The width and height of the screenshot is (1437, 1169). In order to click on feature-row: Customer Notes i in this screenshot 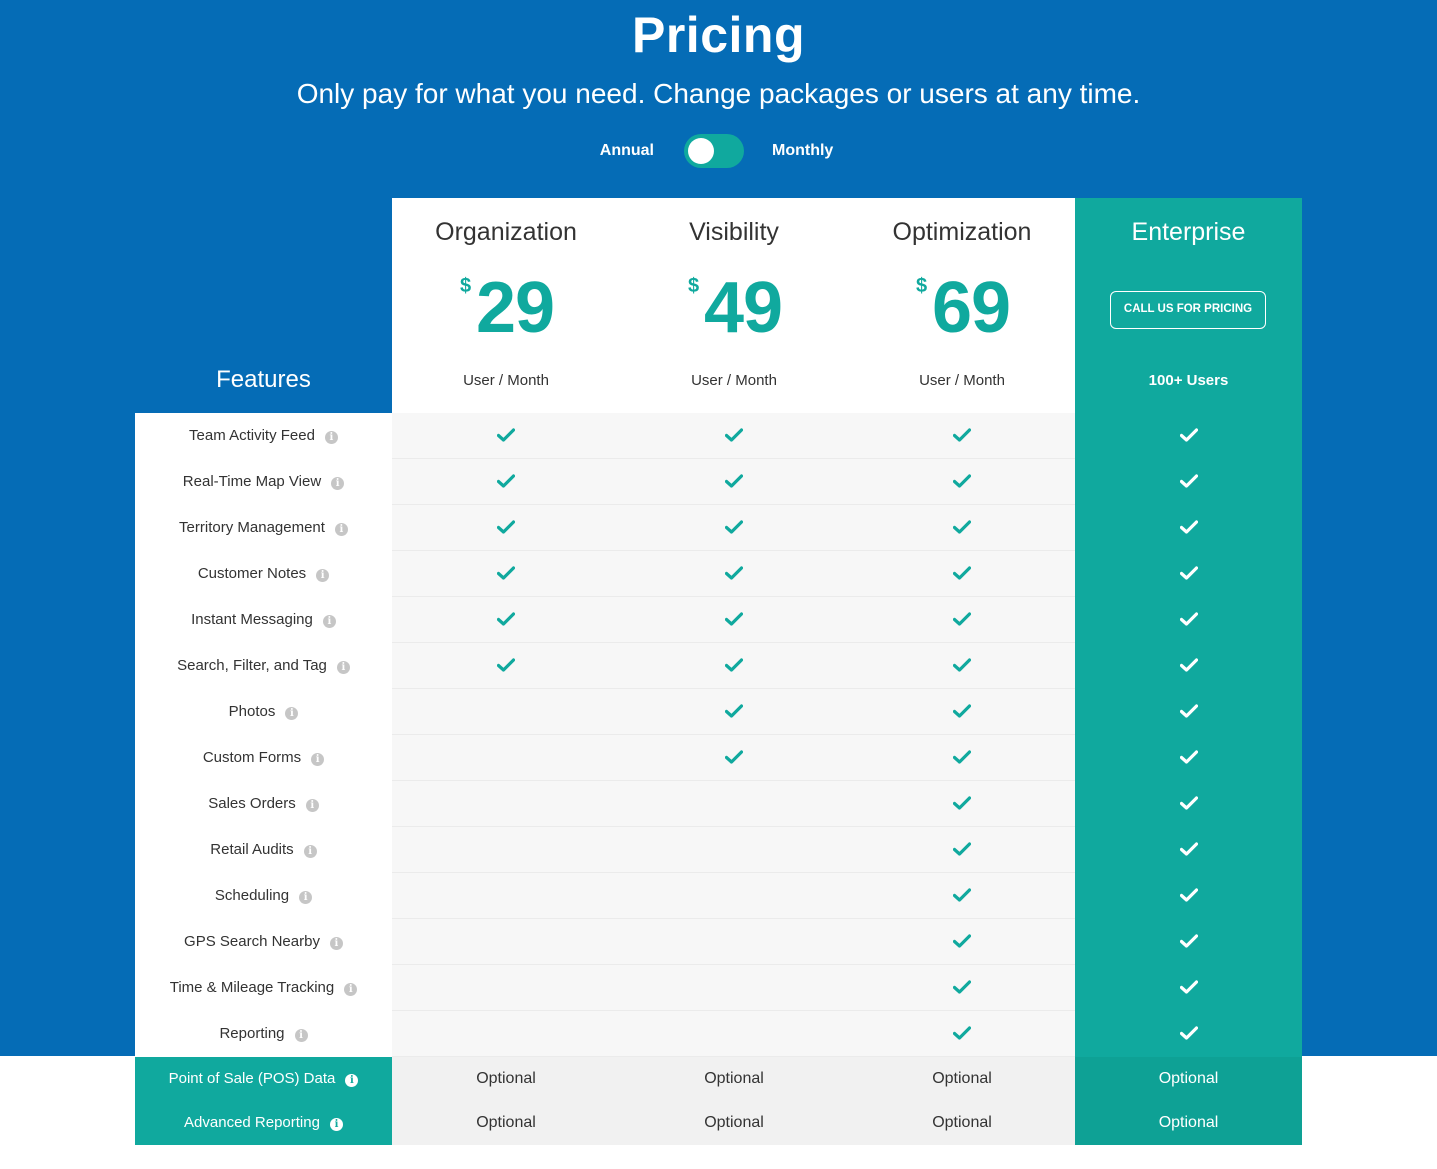, I will do `click(718, 574)`.